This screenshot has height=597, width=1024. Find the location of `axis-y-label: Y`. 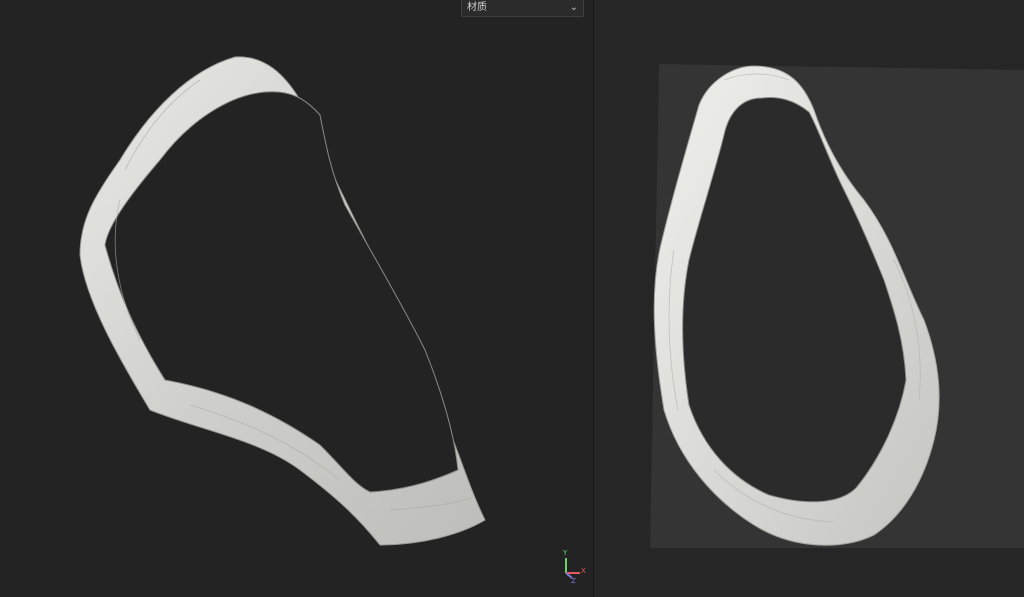

axis-y-label: Y is located at coordinates (565, 553).